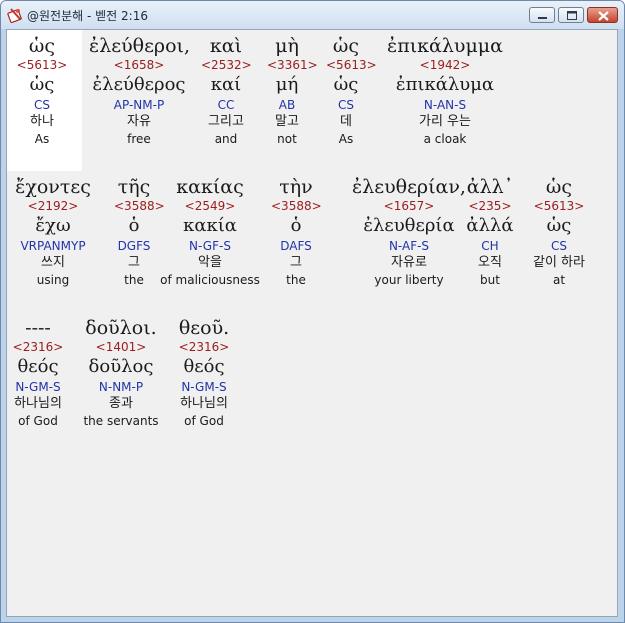 The image size is (625, 623). I want to click on greek-word: ----, so click(38, 328).